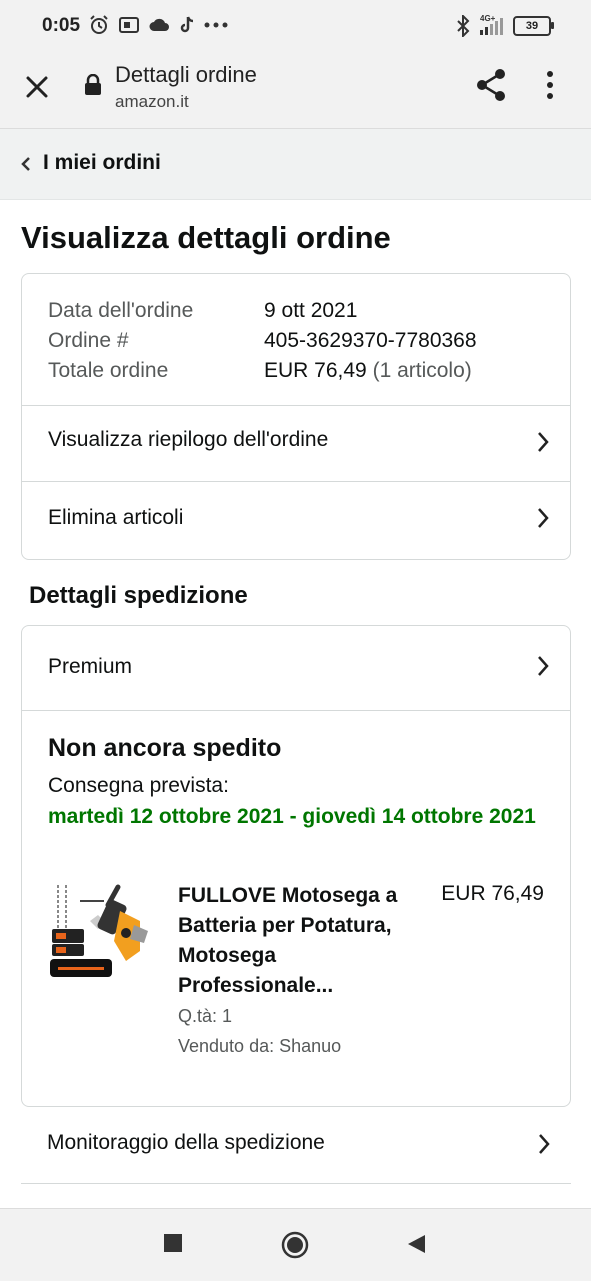 This screenshot has height=1281, width=591. What do you see at coordinates (260, 1046) in the screenshot?
I see `product-seller: Venduto da: Shanuo` at bounding box center [260, 1046].